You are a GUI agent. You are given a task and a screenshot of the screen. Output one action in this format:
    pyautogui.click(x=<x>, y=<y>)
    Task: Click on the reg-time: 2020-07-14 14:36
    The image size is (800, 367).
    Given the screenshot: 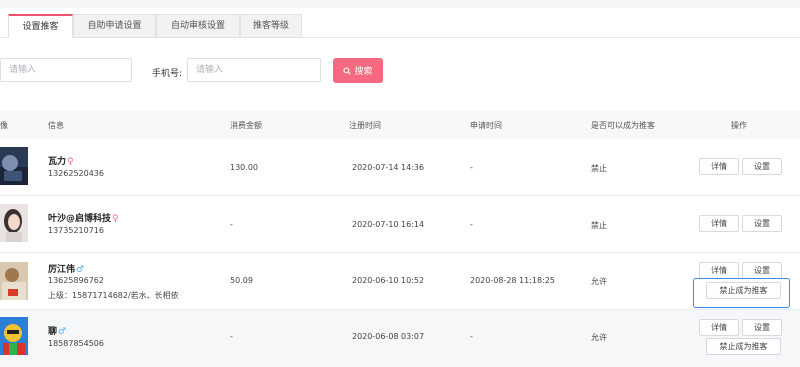 What is the action you would take?
    pyautogui.click(x=388, y=167)
    